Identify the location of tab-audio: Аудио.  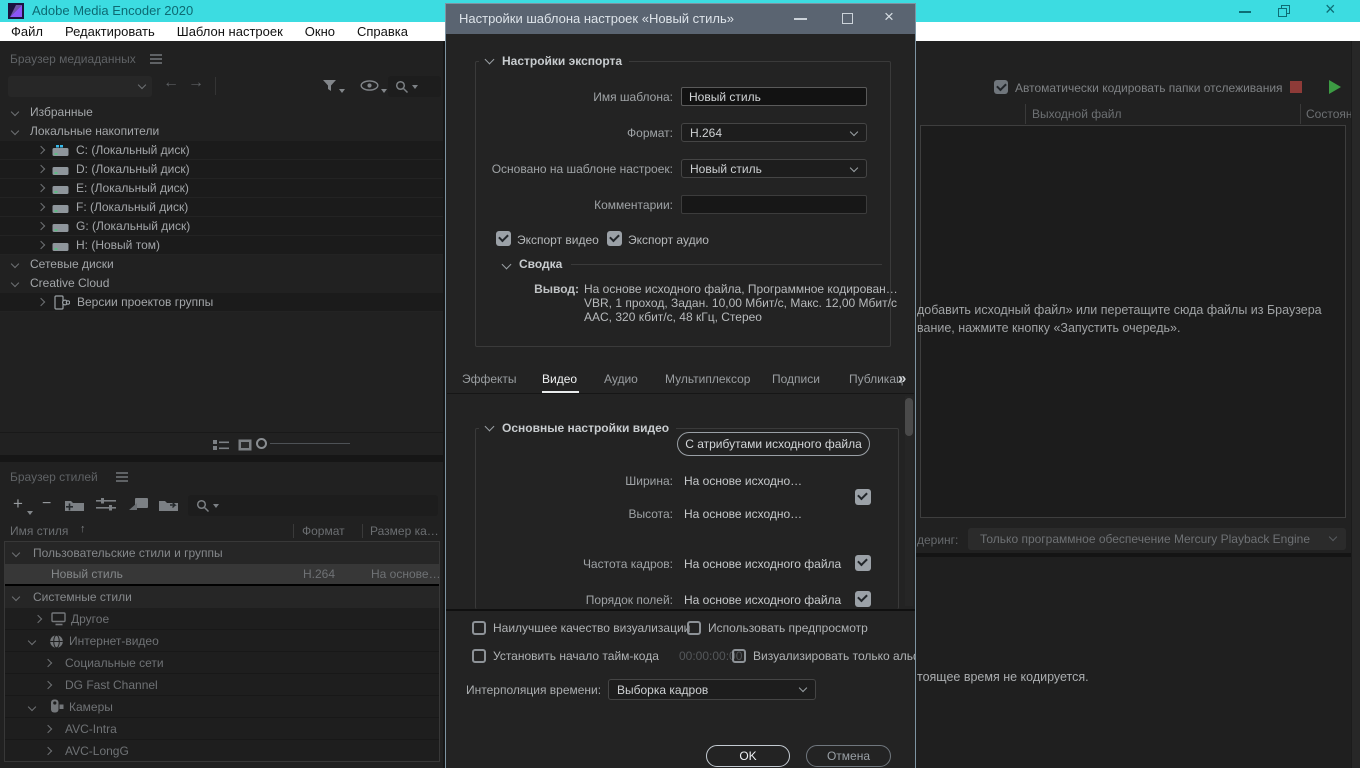
(621, 379).